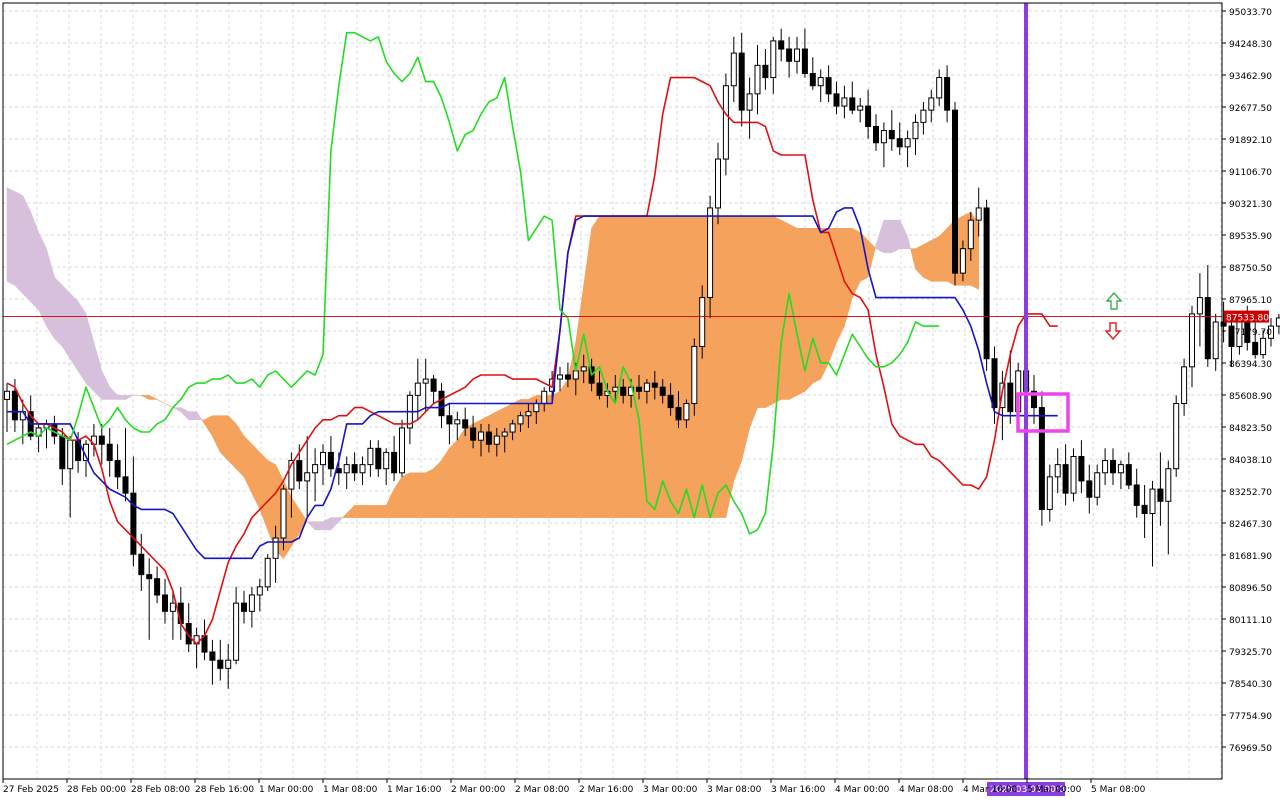 The image size is (1280, 804). I want to click on price-tick-label: 89535.90, so click(1250, 237).